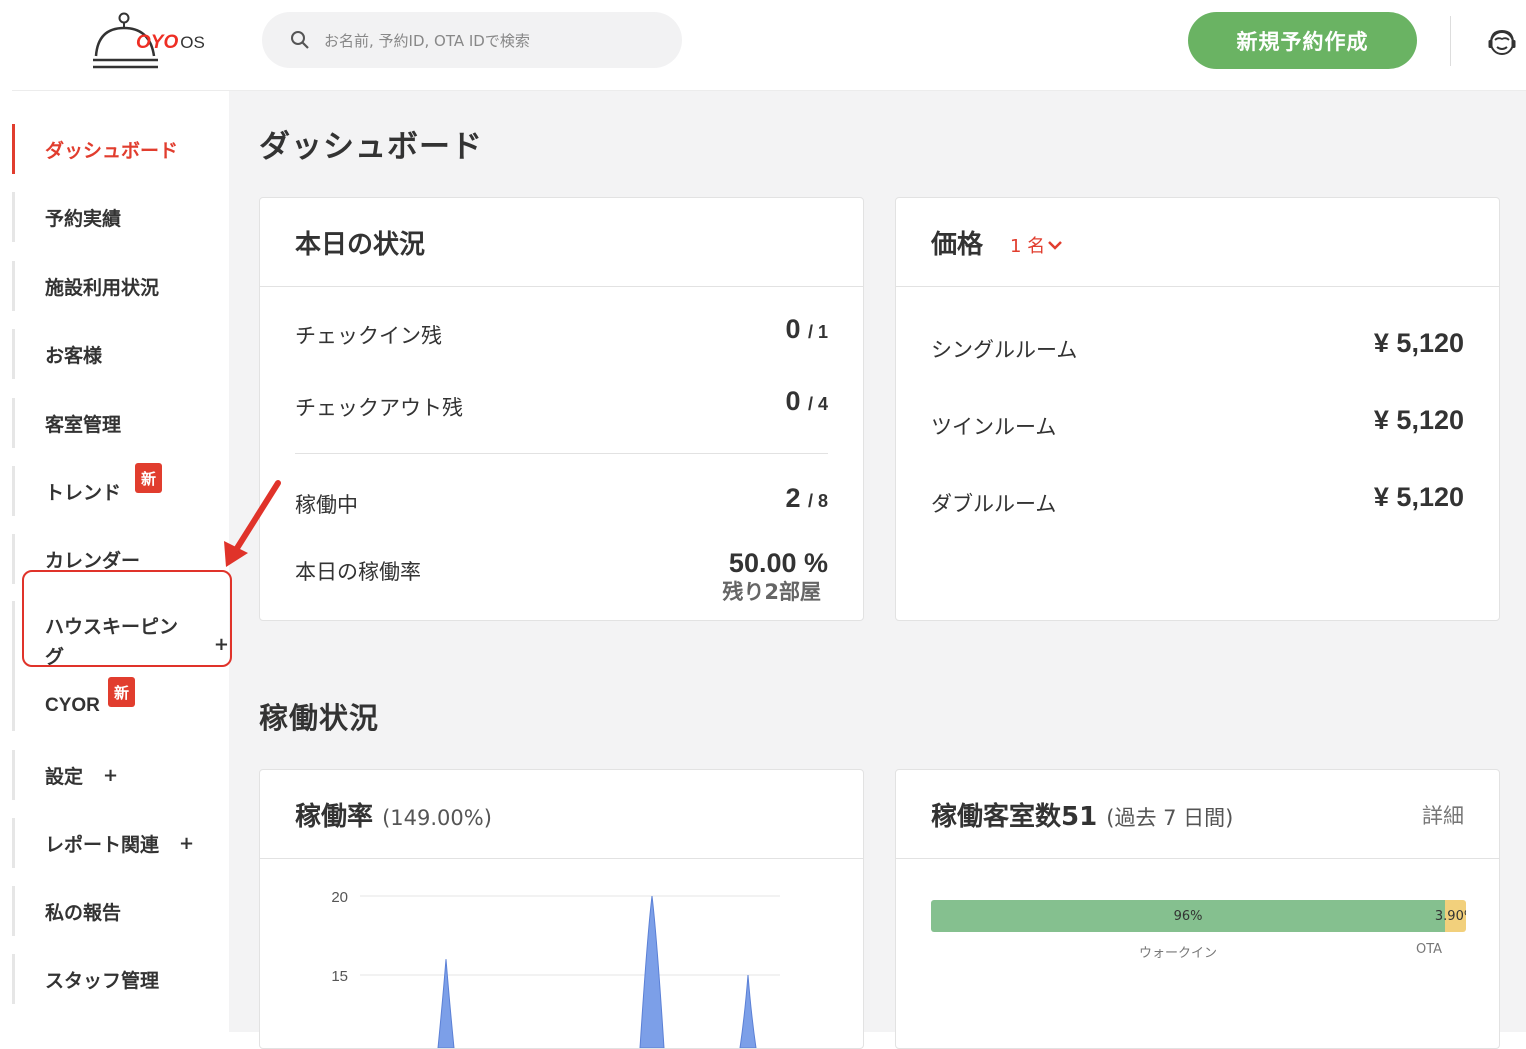 The width and height of the screenshot is (1526, 1049). What do you see at coordinates (561, 453) in the screenshot?
I see `divider` at bounding box center [561, 453].